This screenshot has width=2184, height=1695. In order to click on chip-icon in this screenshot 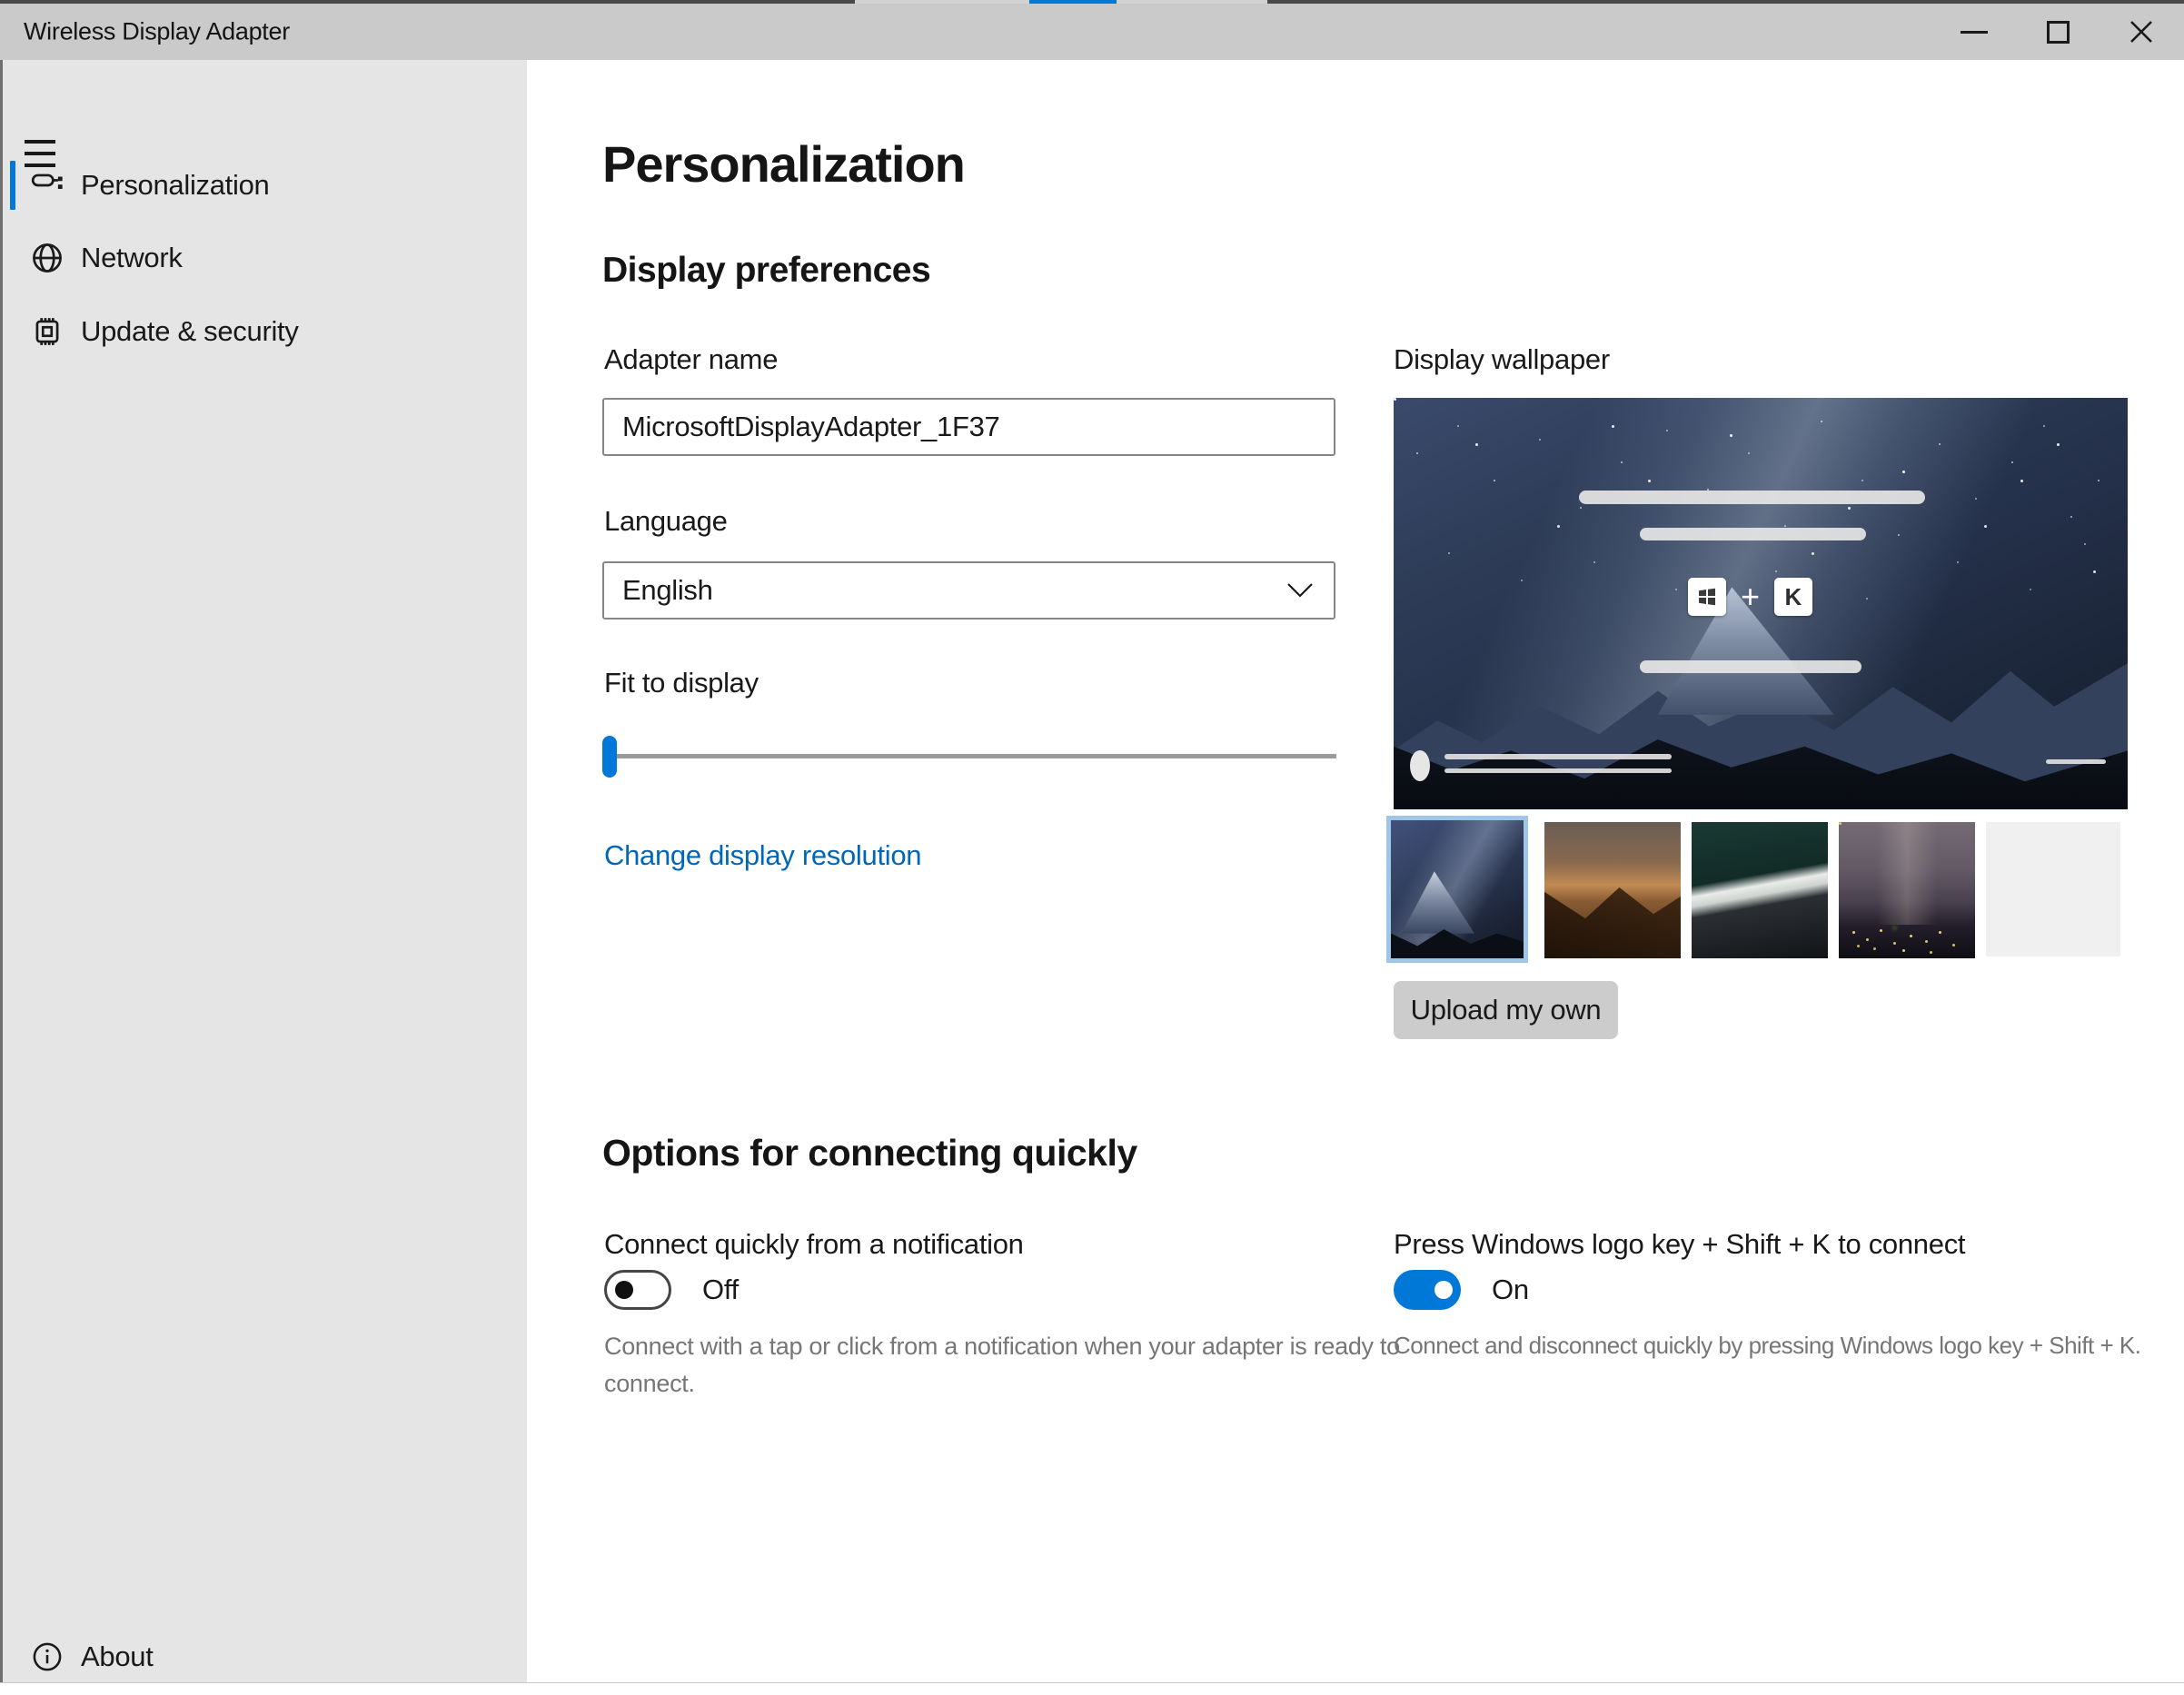, I will do `click(47, 332)`.